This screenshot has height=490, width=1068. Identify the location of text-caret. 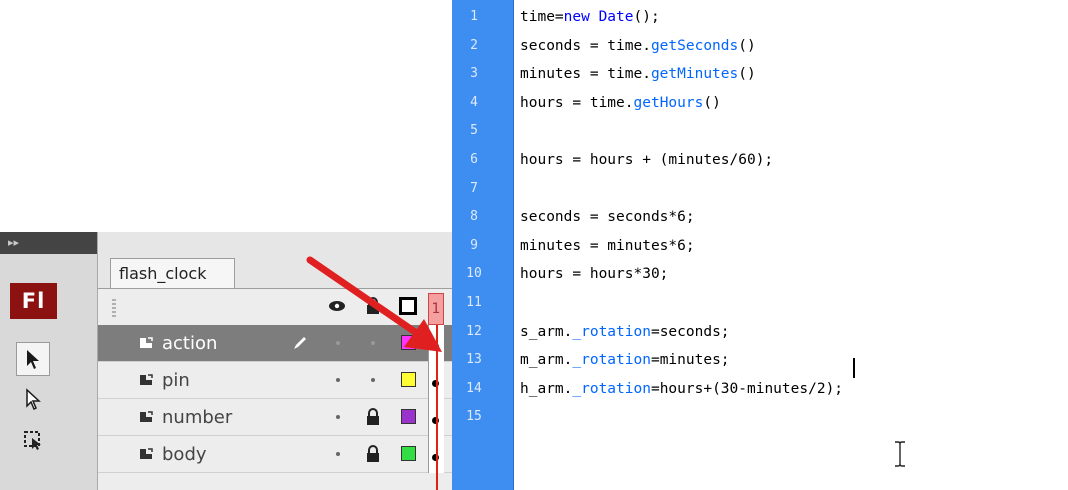
(854, 368).